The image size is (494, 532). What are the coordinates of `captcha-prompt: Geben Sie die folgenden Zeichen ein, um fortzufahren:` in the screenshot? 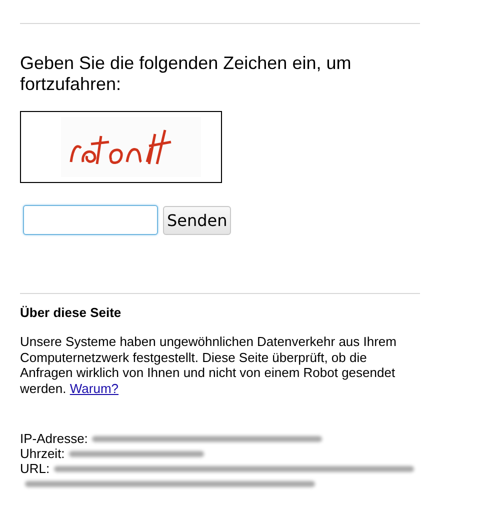 It's located at (186, 74).